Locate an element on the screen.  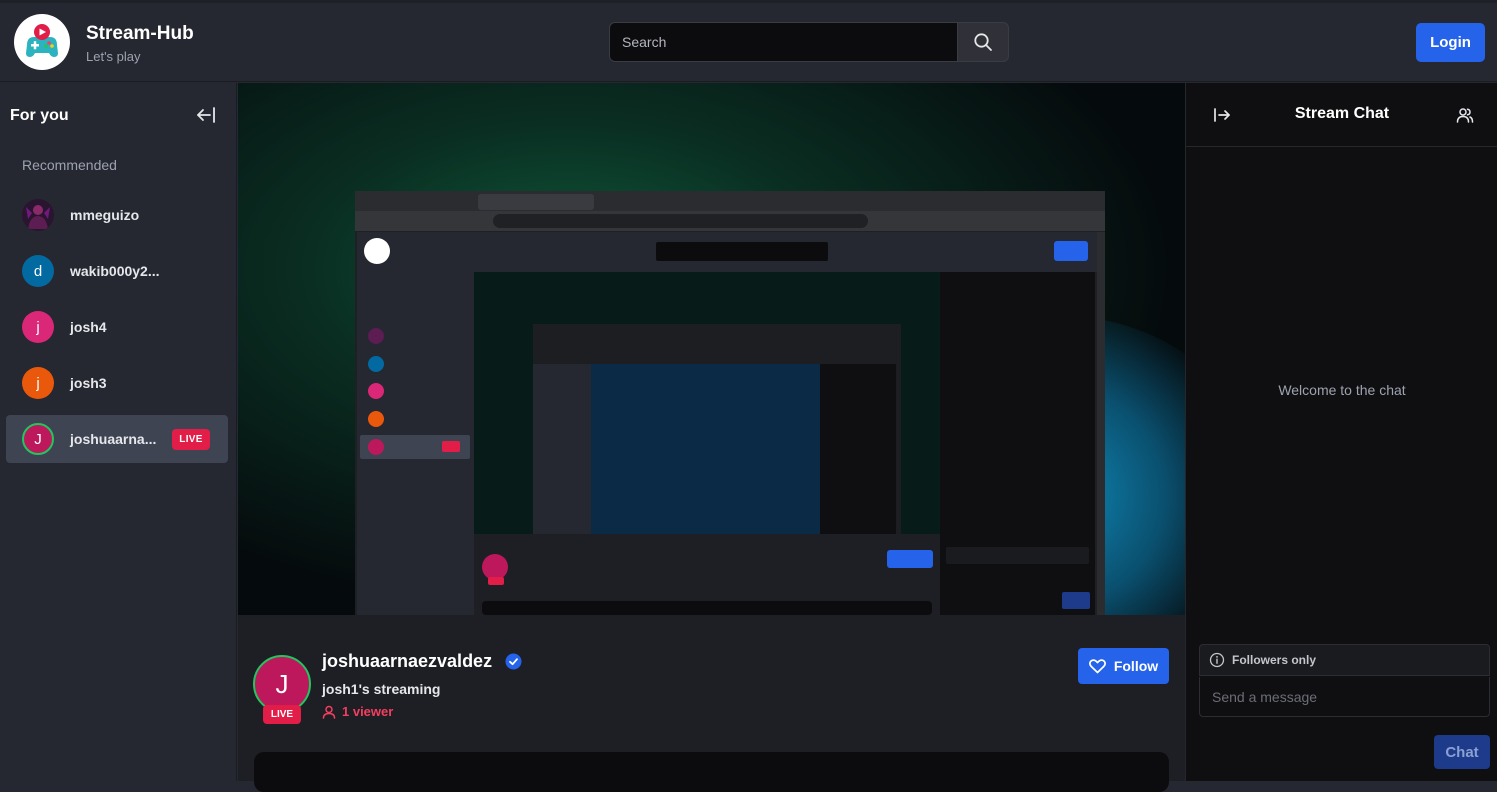
login-button: Login is located at coordinates (1450, 42).